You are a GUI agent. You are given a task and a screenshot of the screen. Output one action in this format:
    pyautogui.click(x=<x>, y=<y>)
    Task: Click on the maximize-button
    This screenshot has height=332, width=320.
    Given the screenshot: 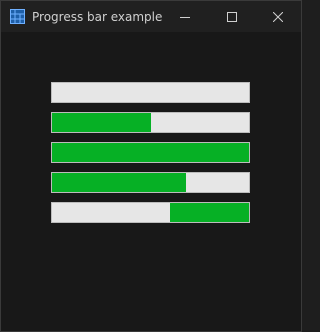 What is the action you would take?
    pyautogui.click(x=232, y=16)
    